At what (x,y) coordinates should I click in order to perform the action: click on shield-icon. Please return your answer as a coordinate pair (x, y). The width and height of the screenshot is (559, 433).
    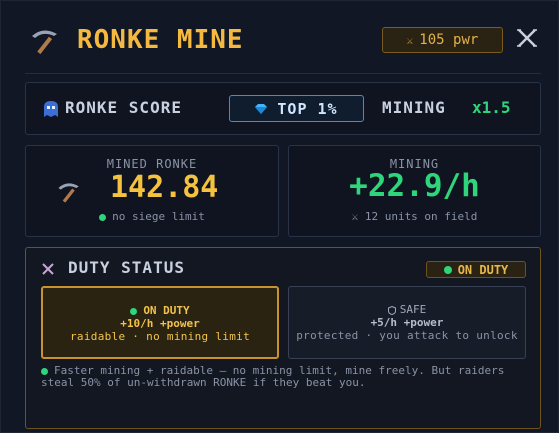
    Looking at the image, I should click on (391, 310).